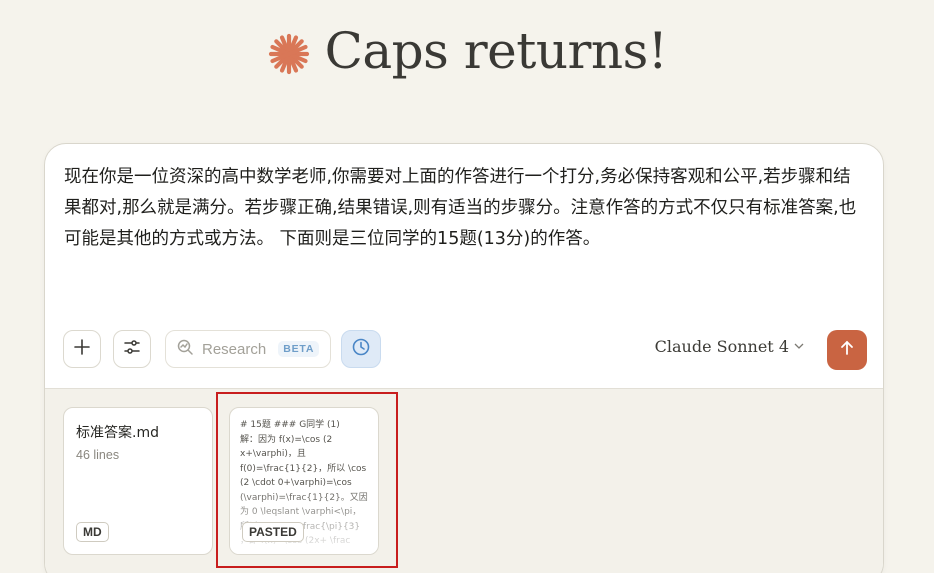  I want to click on model-name: Claude Sonnet 4, so click(721, 346).